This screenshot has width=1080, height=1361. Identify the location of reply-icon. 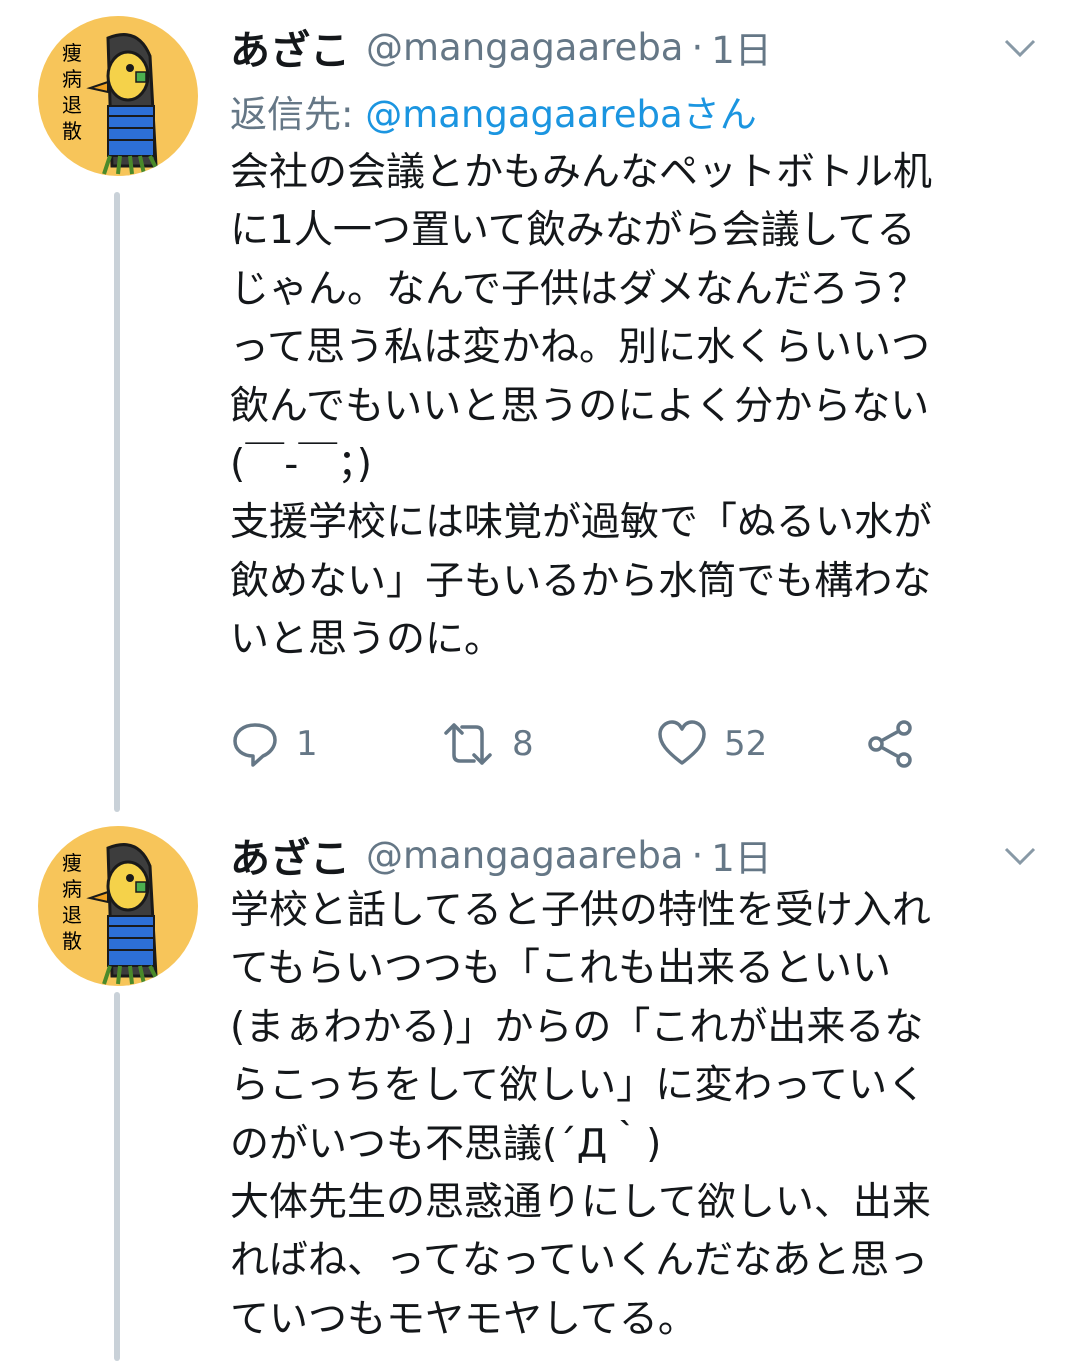
(255, 745).